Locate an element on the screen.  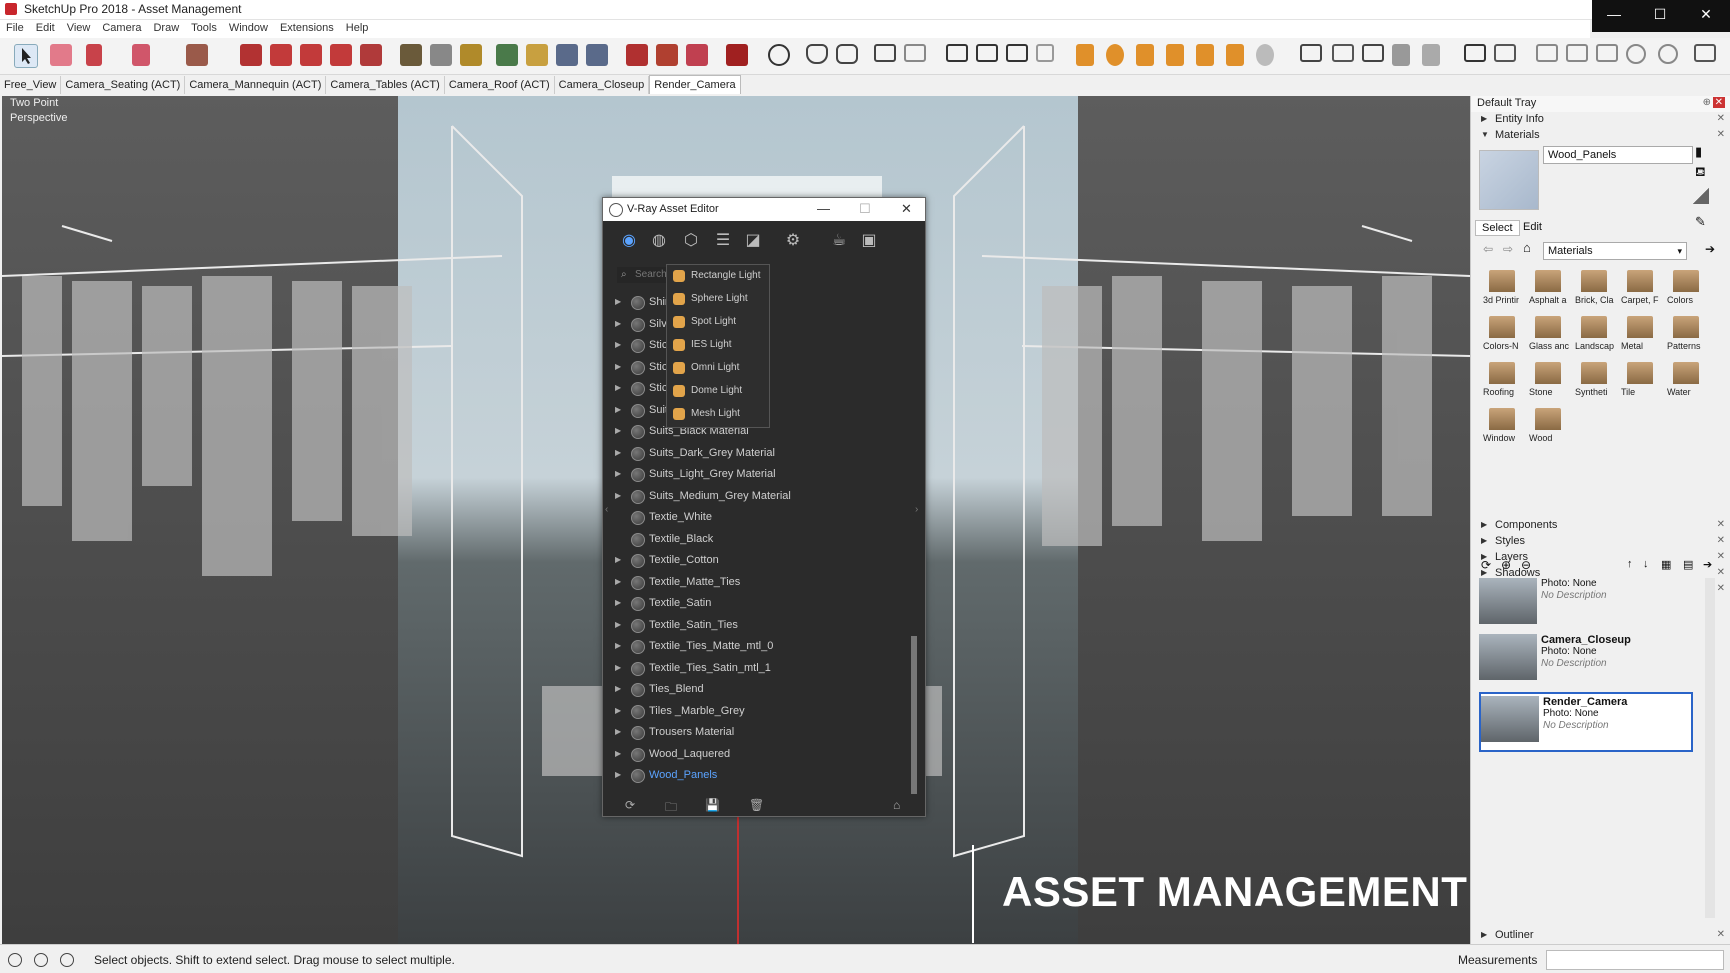
material-folder: Wood is located at coordinates (1548, 426).